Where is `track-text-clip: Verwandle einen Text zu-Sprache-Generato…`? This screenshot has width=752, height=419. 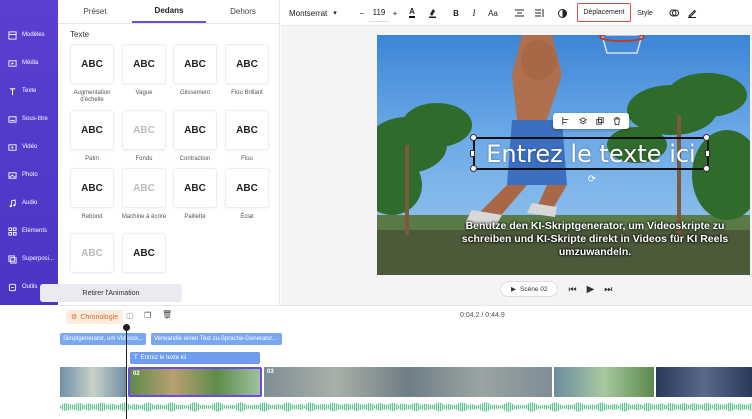
track-text-clip: Verwandle einen Text zu-Sprache-Generato… is located at coordinates (216, 339).